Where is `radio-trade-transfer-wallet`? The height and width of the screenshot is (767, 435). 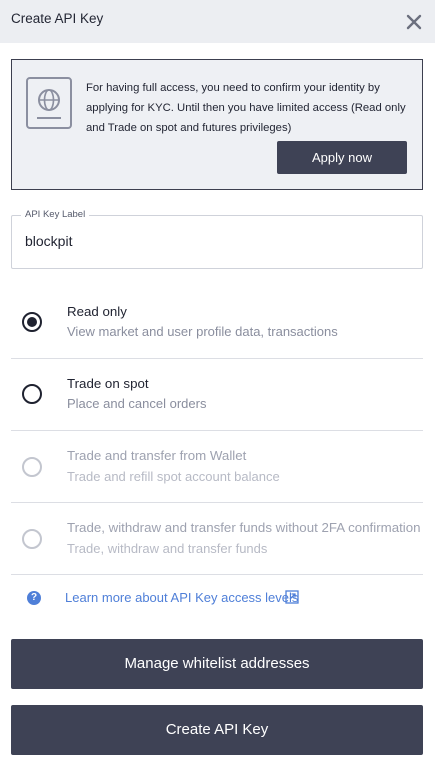 radio-trade-transfer-wallet is located at coordinates (32, 467).